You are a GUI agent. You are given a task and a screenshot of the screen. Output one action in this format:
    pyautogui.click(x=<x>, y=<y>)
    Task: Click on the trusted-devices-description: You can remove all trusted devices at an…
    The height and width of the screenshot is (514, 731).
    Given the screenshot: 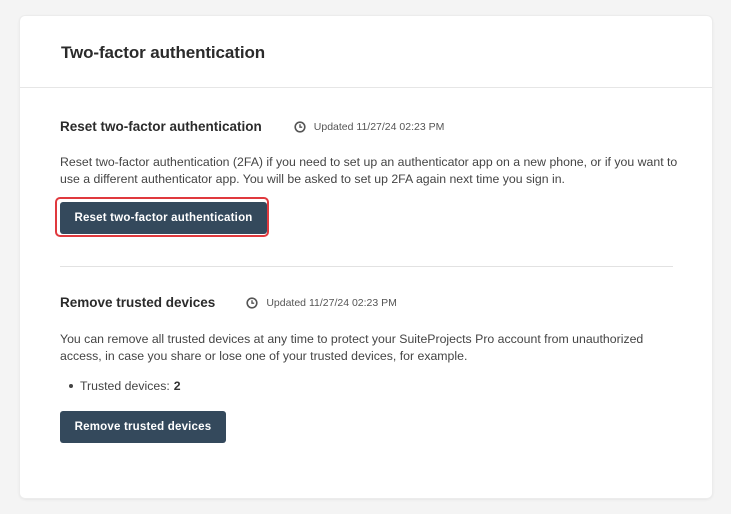 What is the action you would take?
    pyautogui.click(x=352, y=347)
    